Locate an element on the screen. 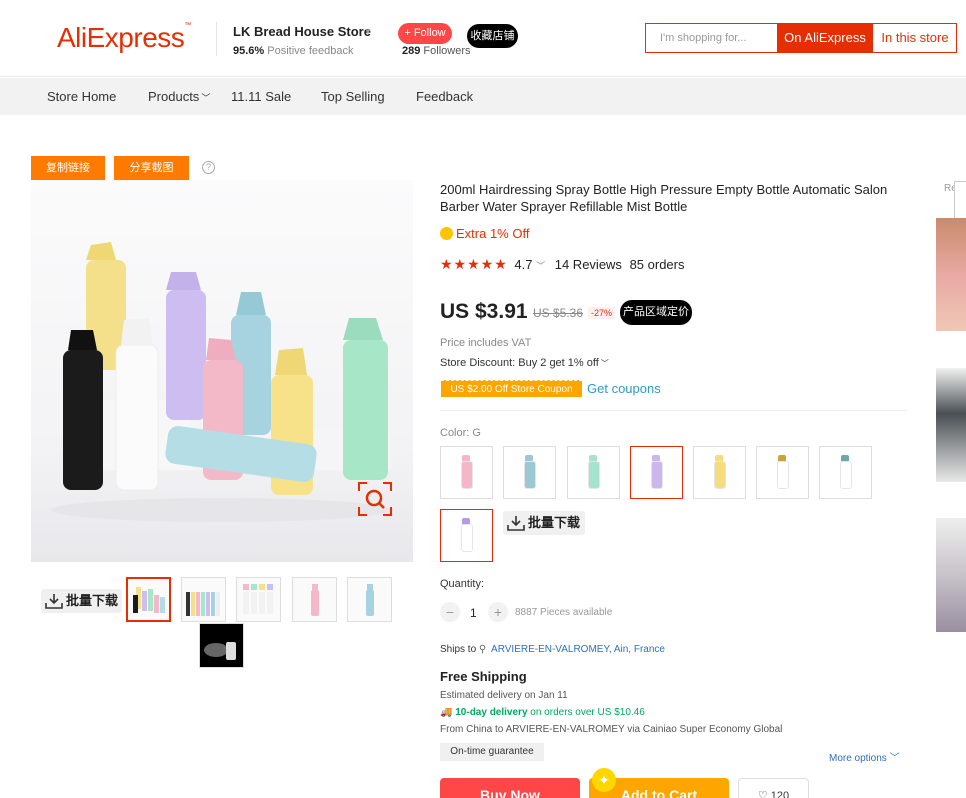 The image size is (966, 798). quantity-label: Quantity: is located at coordinates (462, 584).